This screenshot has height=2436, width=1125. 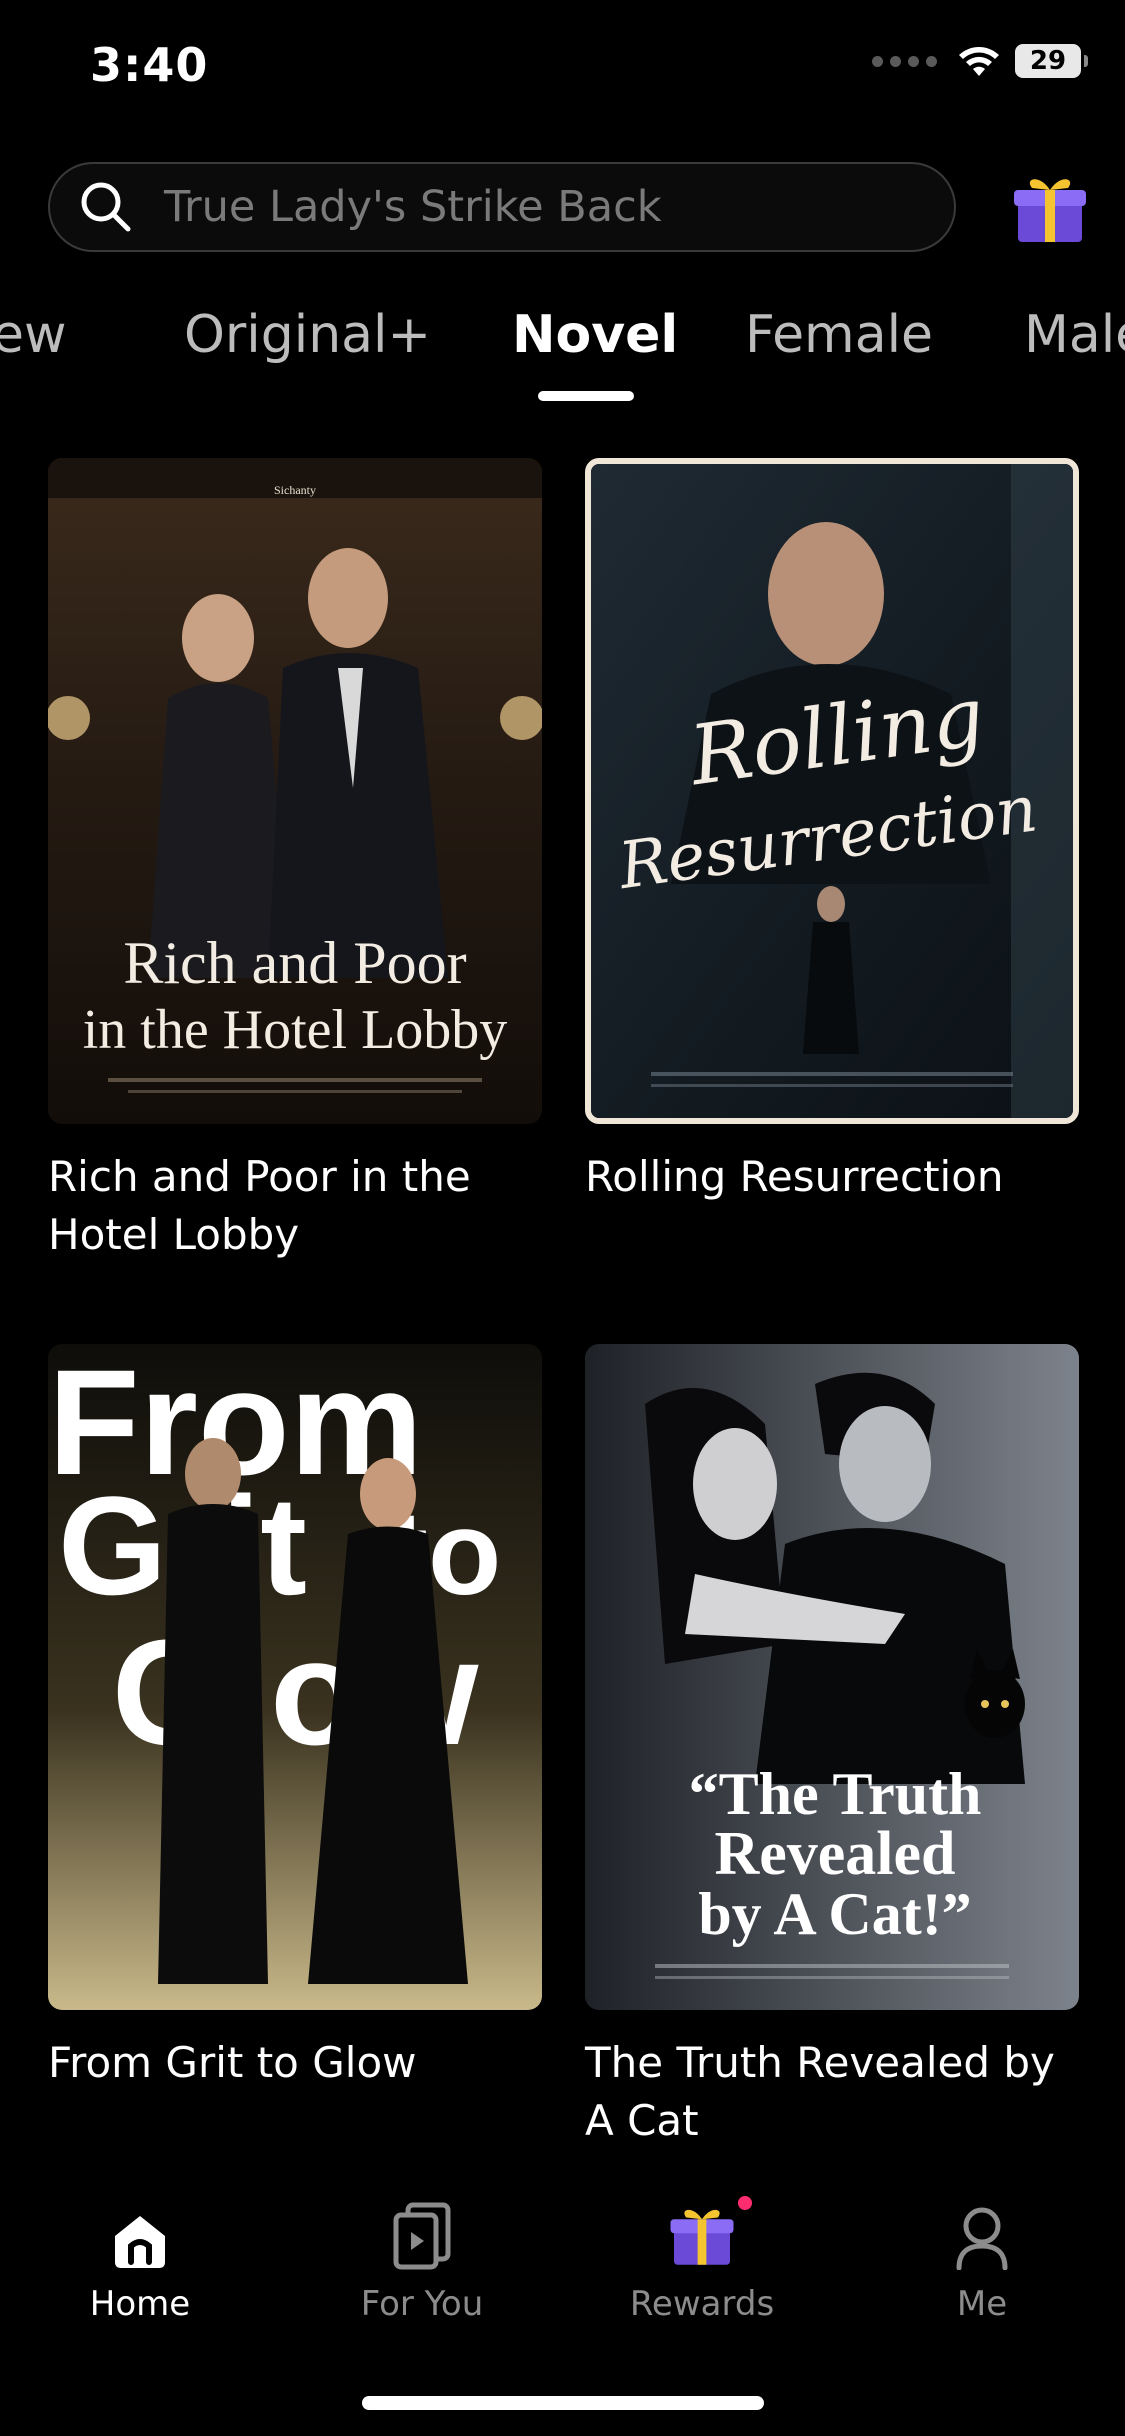 I want to click on for-you-icon, so click(x=422, y=2236).